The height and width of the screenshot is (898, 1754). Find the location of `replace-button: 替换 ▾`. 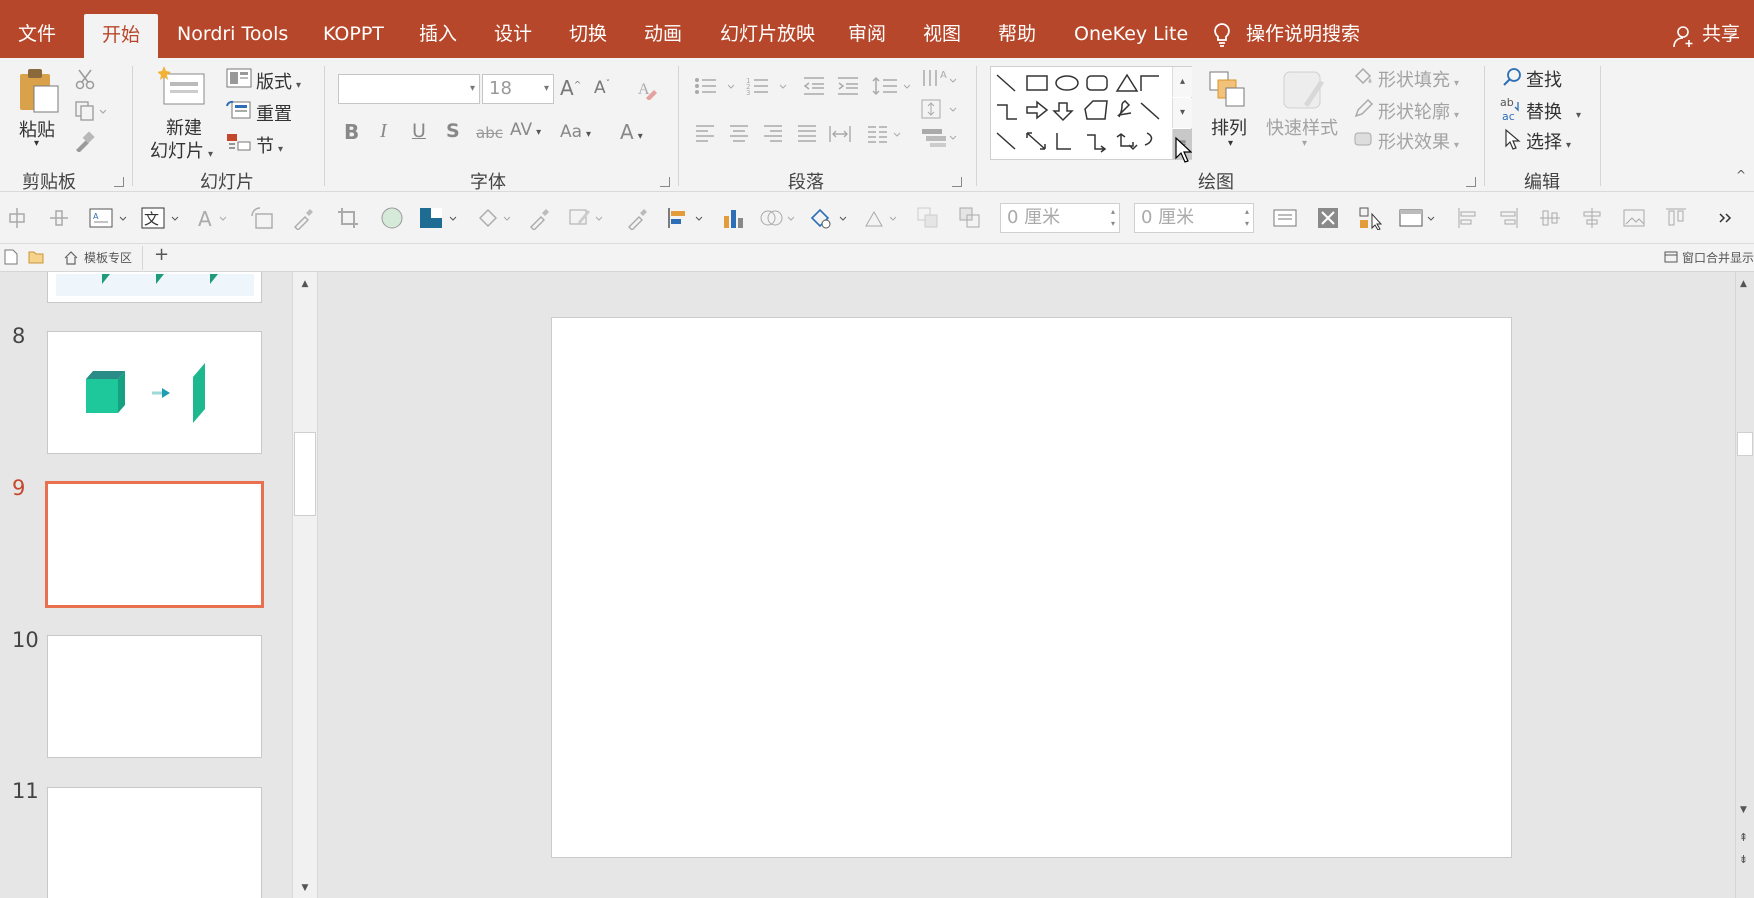

replace-button: 替换 ▾ is located at coordinates (1553, 111).